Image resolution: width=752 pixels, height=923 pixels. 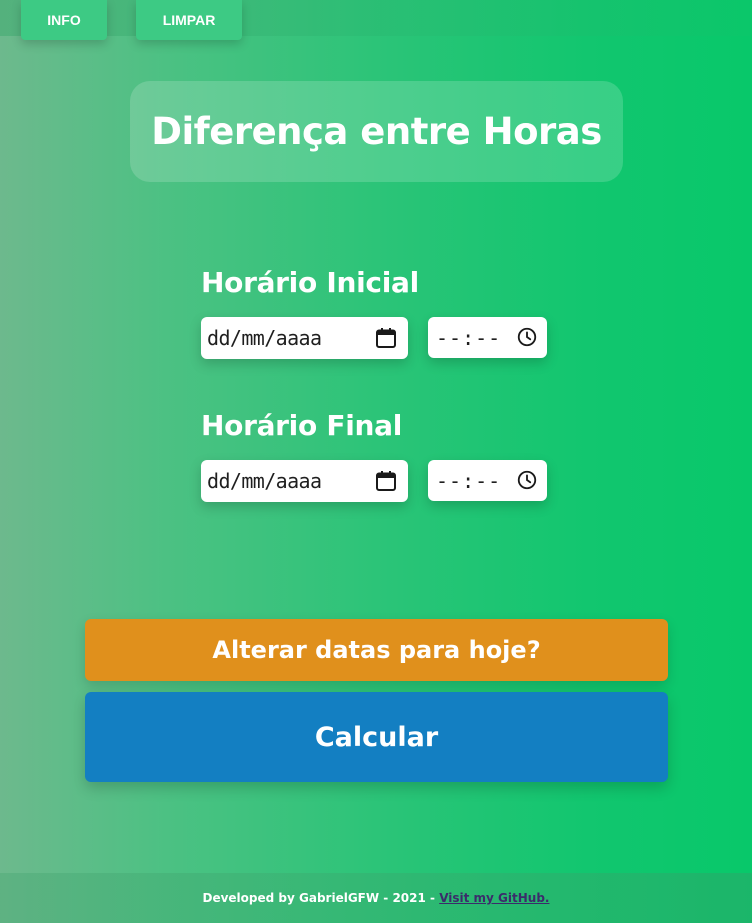 I want to click on info-button: INFO, so click(x=64, y=20).